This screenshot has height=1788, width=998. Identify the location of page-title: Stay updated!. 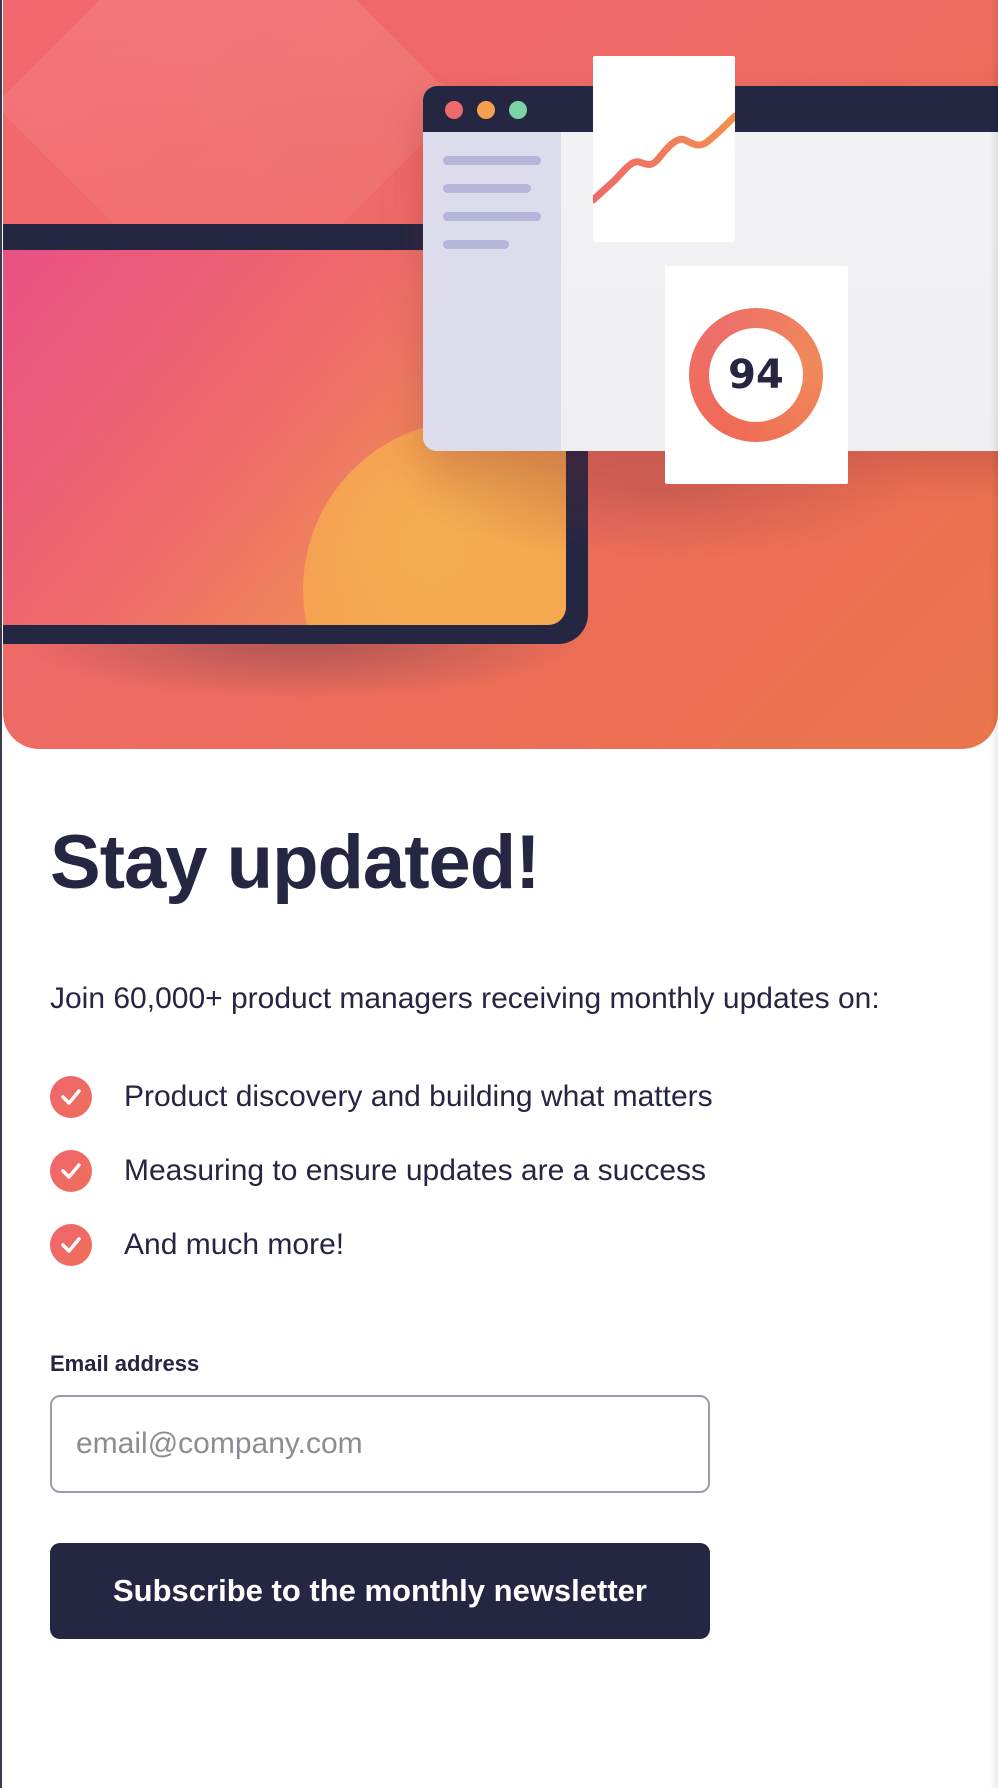
(295, 862).